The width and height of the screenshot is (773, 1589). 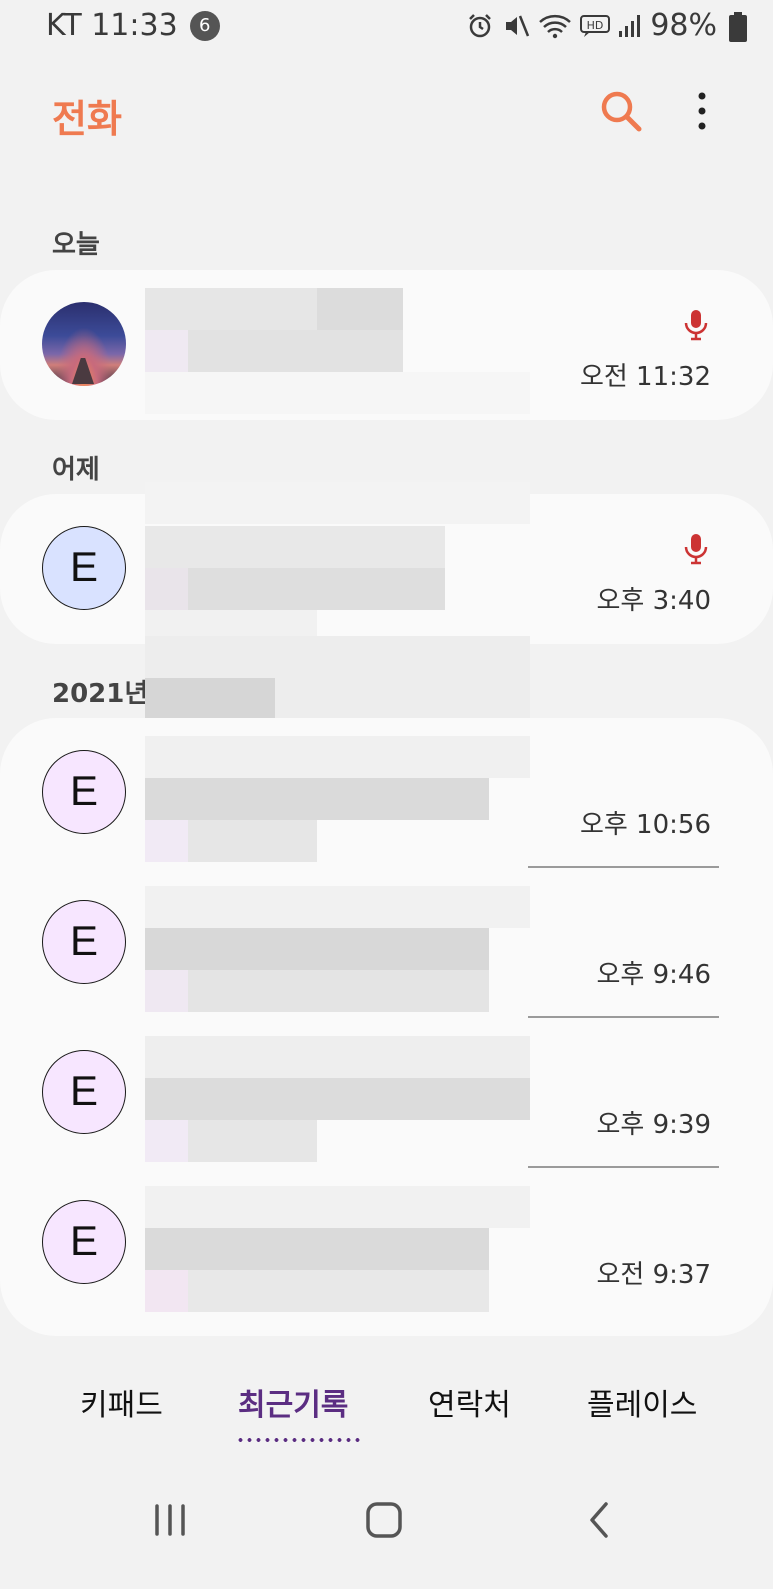 I want to click on section-label-yesterday: 어제, so click(x=76, y=470).